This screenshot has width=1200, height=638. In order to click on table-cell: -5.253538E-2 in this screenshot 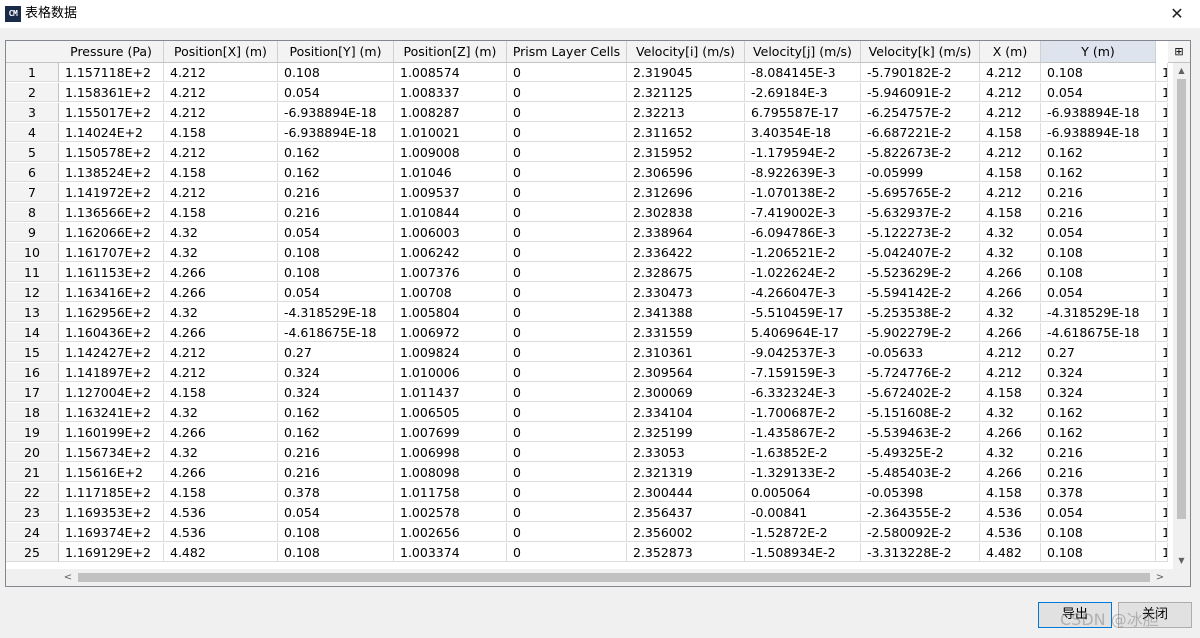, I will do `click(920, 312)`.